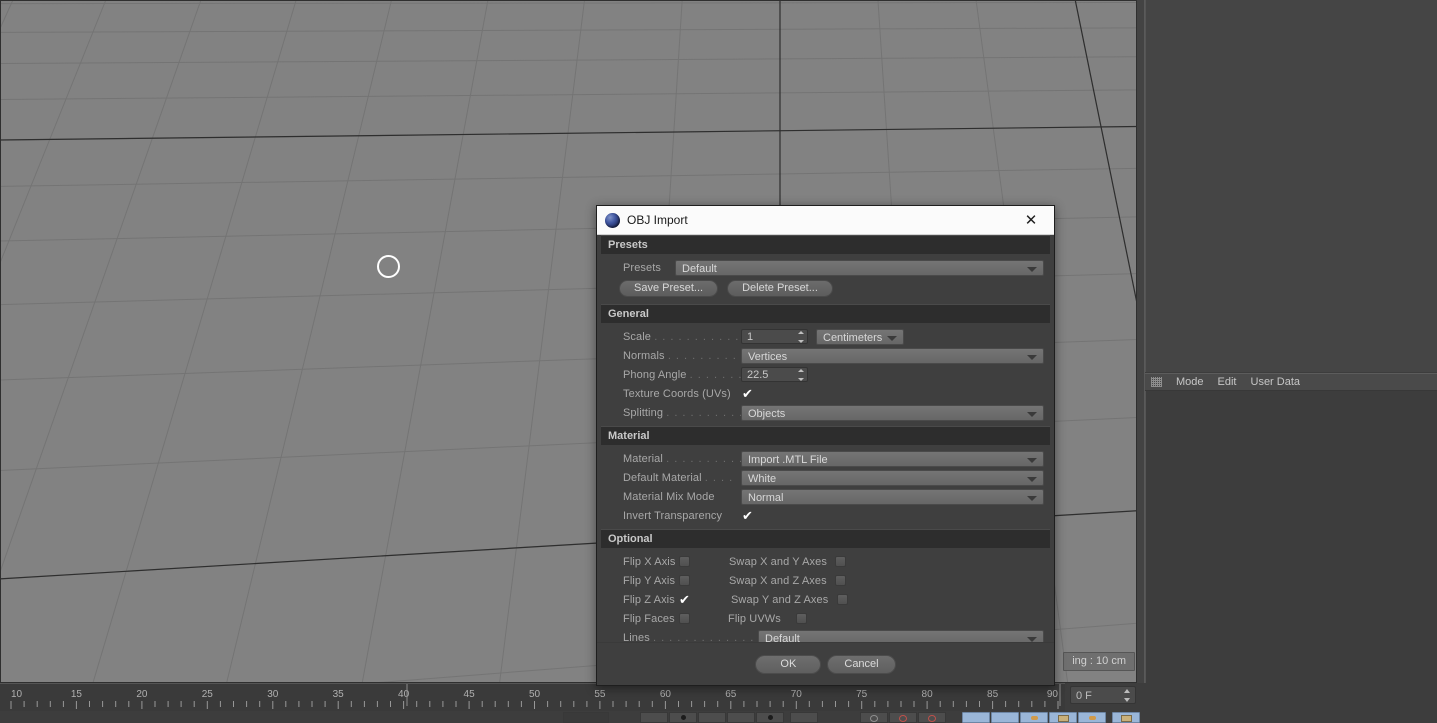 This screenshot has width=1437, height=723. I want to click on timeline-ruler: 10 15 20 25 30 35 40 45 50 55 60 65 70 75 80 85 90, so click(532, 698).